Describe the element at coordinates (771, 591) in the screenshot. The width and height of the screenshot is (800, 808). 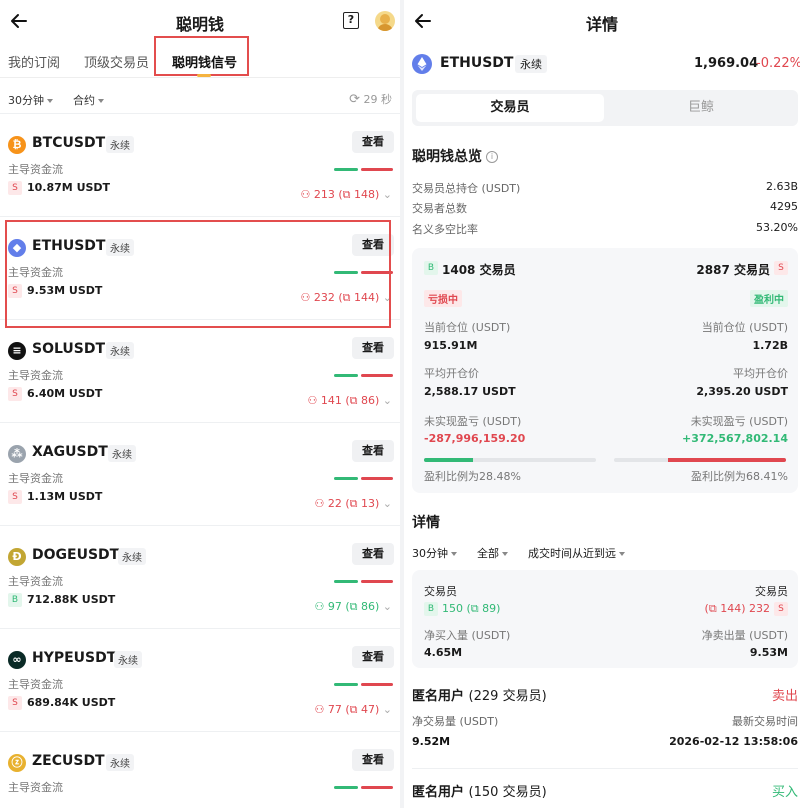
I see `sell-traders-label: 交易员` at that location.